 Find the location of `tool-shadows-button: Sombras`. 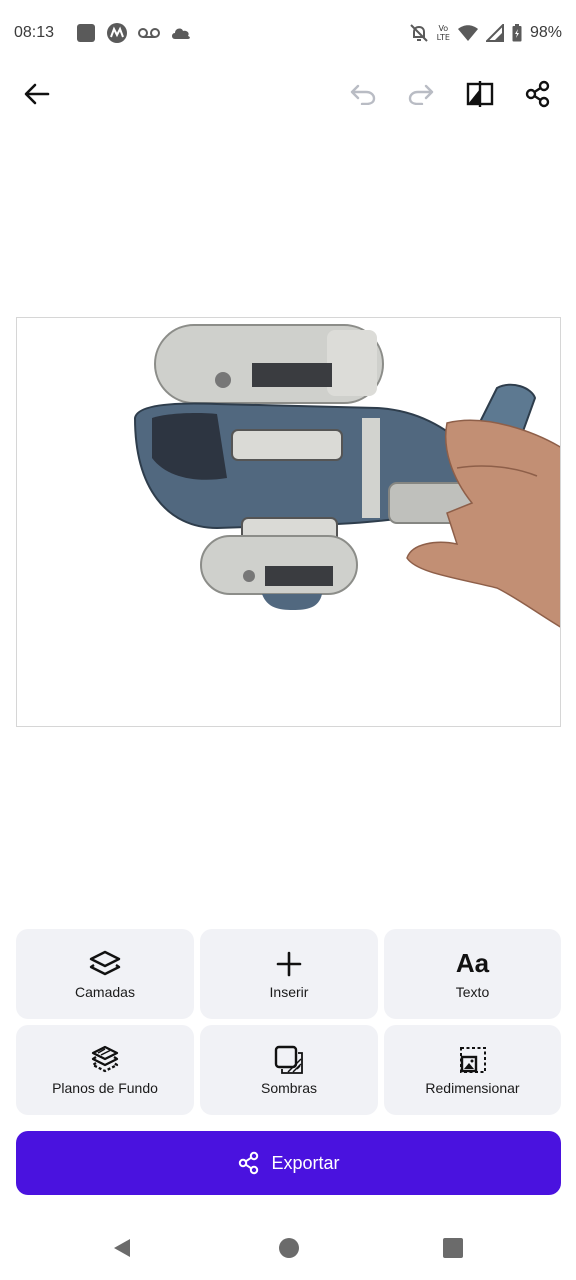

tool-shadows-button: Sombras is located at coordinates (289, 1070).